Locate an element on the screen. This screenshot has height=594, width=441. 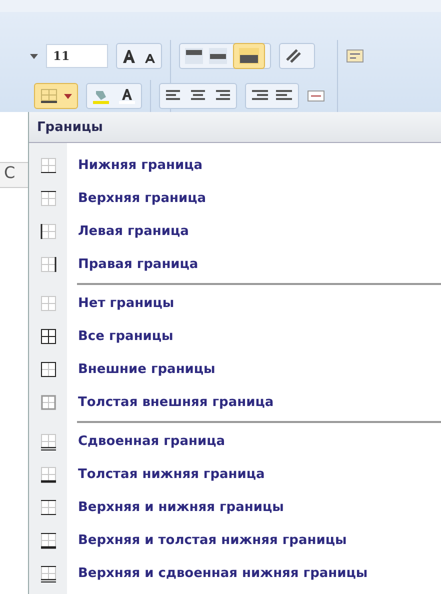
wrap-text-icon is located at coordinates (355, 56).